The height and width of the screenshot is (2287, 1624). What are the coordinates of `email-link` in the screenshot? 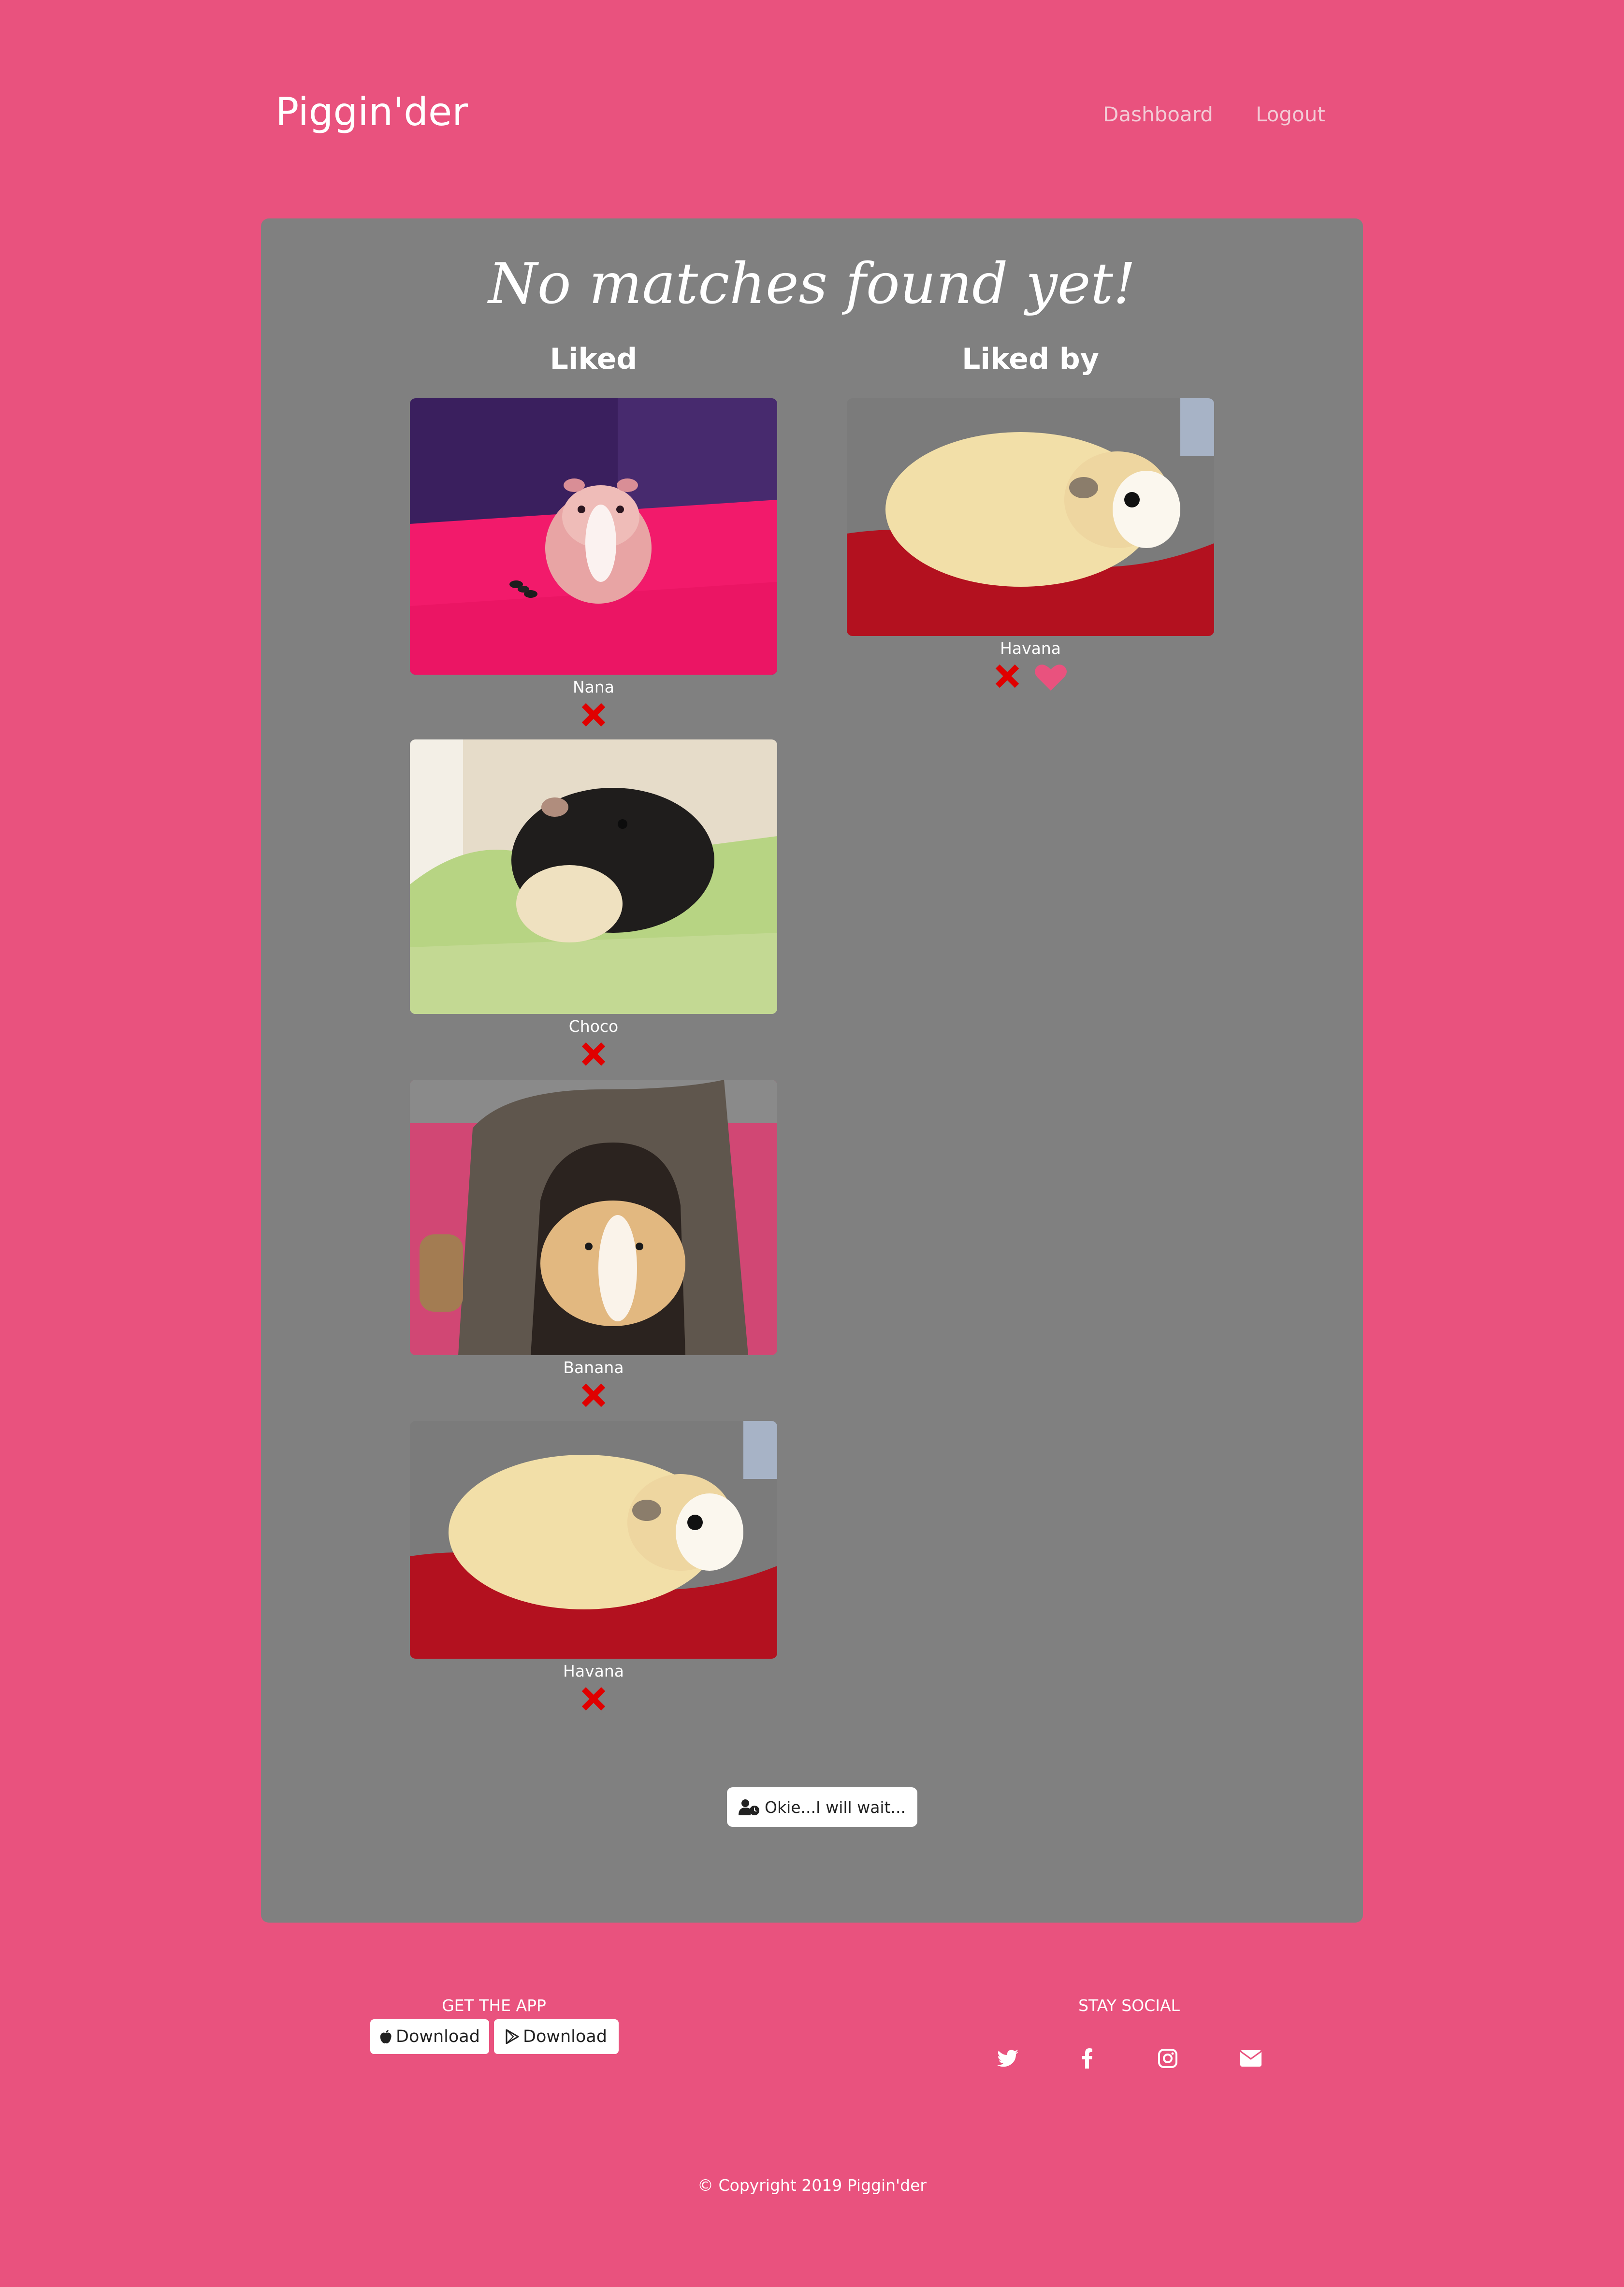 It's located at (1251, 2058).